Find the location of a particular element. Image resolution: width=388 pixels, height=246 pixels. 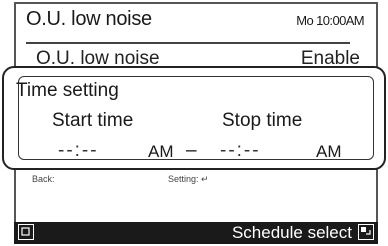

hint-setting: Setting: ↵ is located at coordinates (188, 179).